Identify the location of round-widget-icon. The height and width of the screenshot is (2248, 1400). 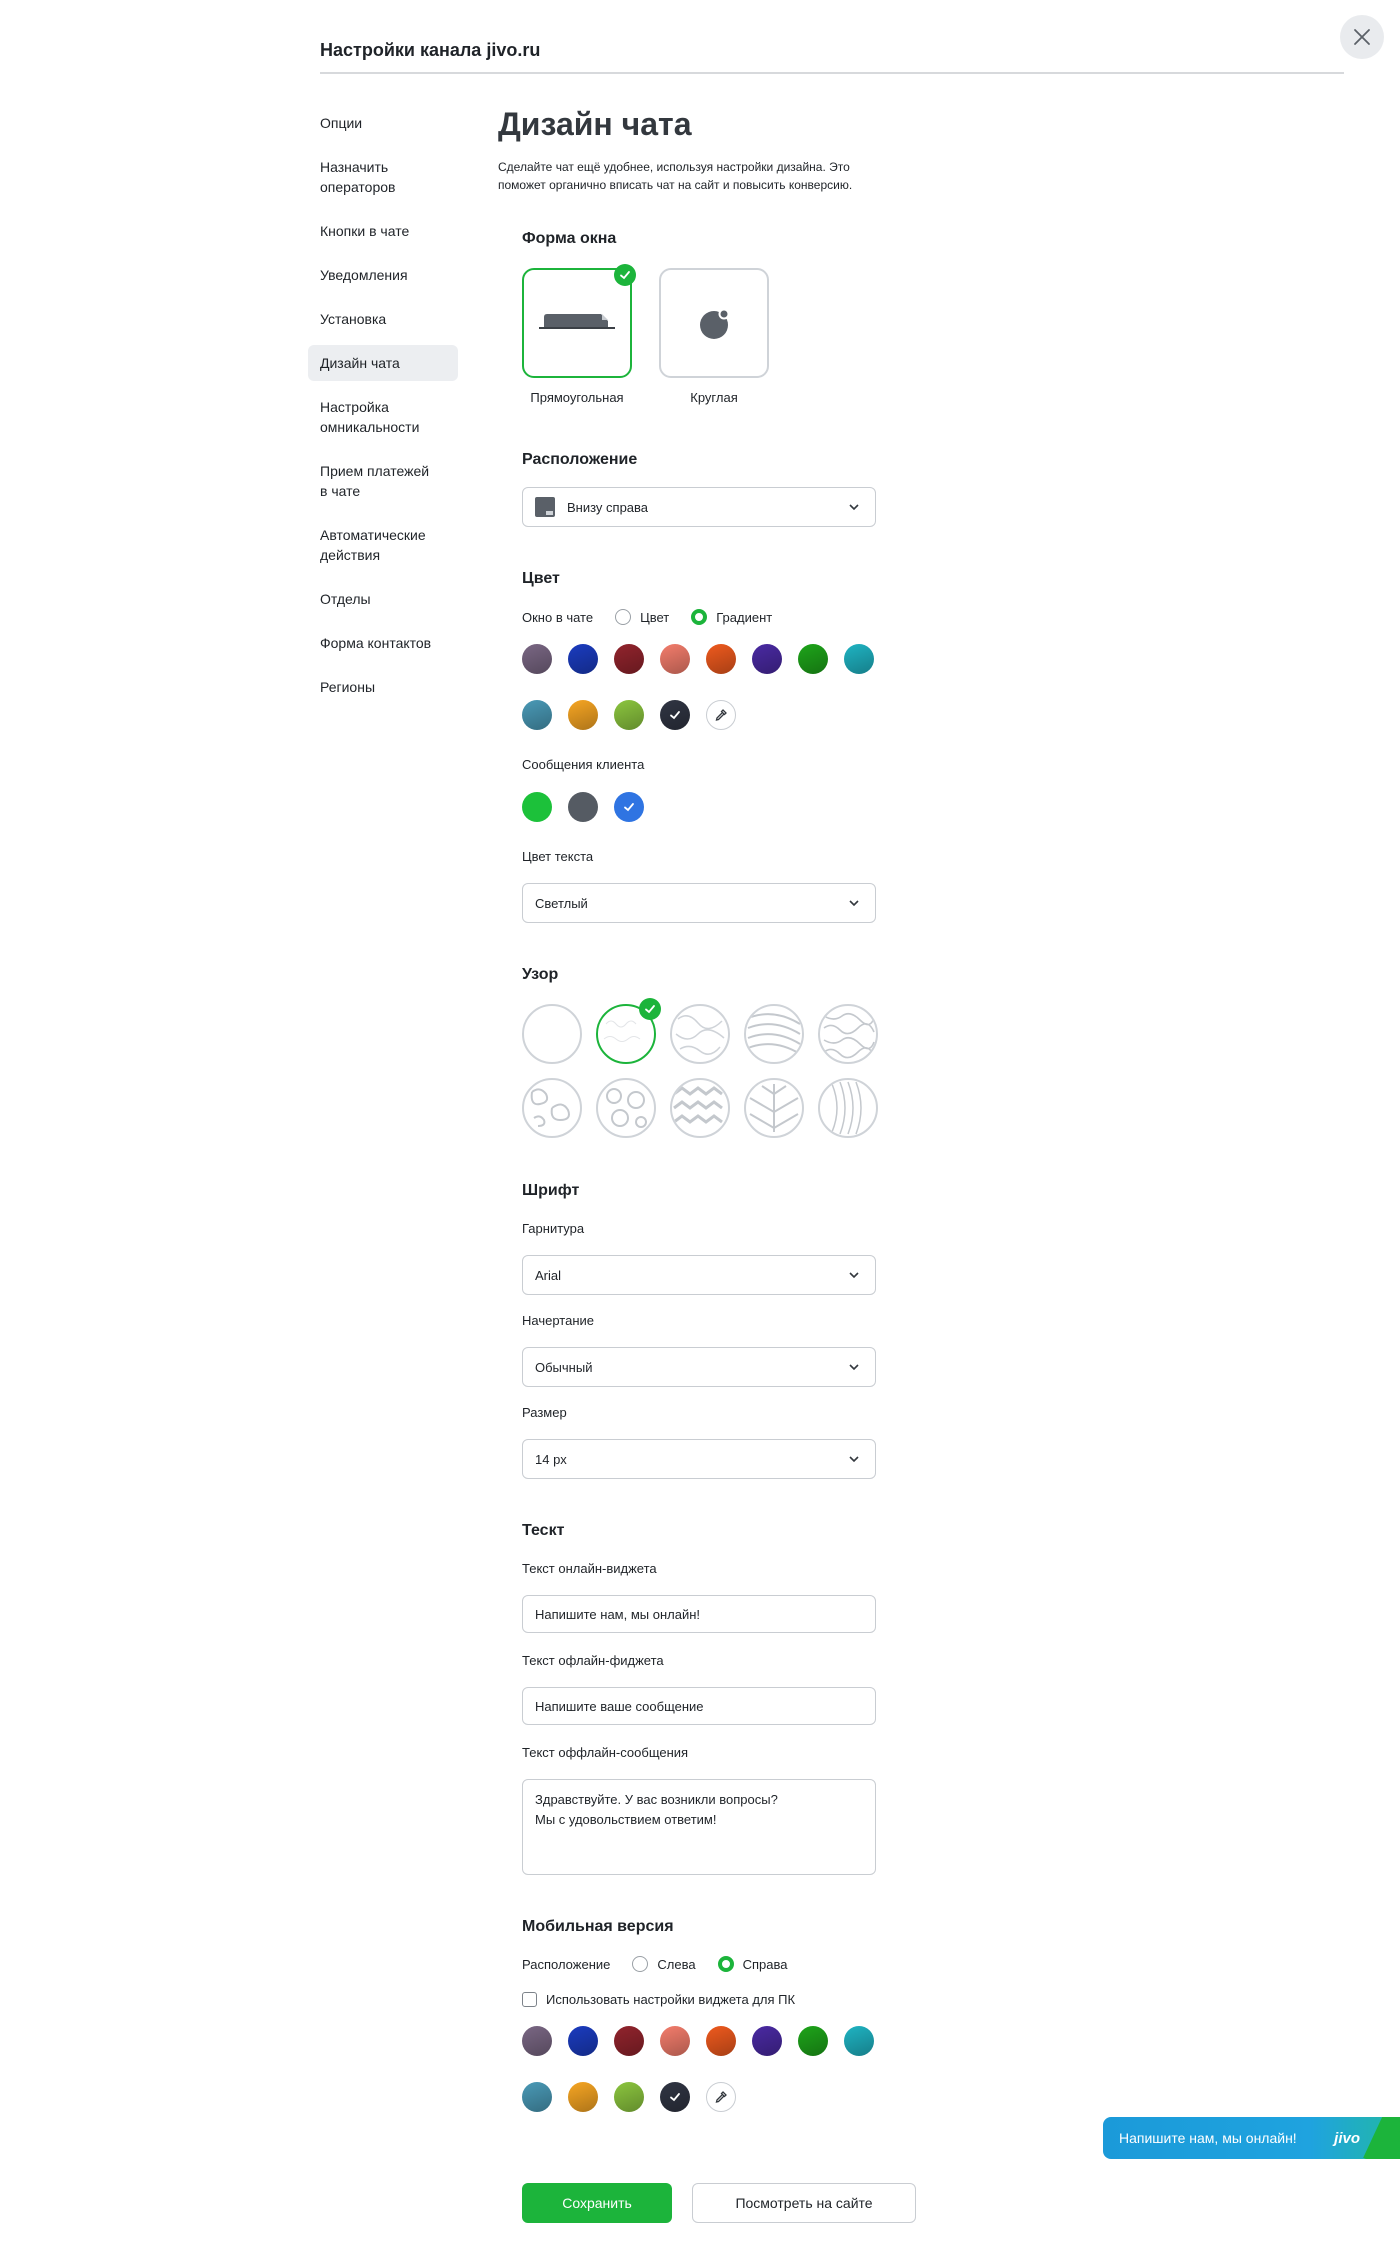
(715, 323).